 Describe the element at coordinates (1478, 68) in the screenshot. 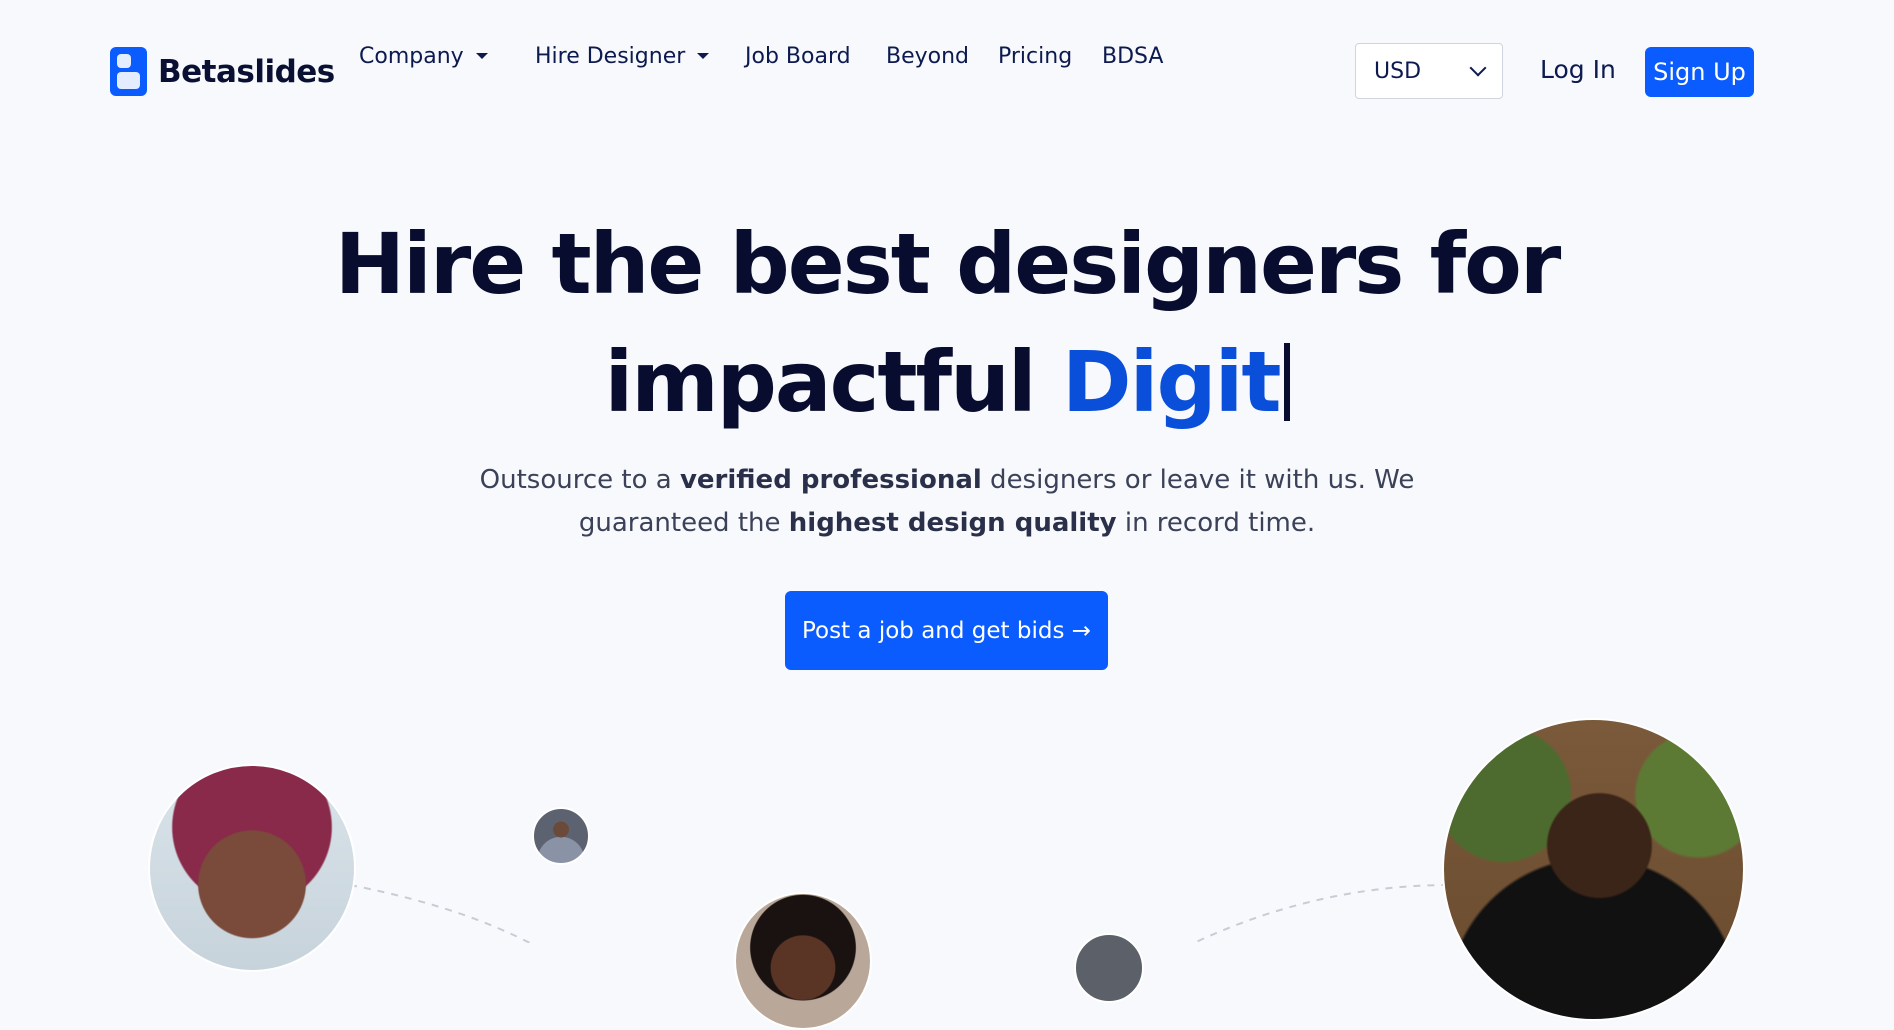

I see `chevron-down-icon` at that location.